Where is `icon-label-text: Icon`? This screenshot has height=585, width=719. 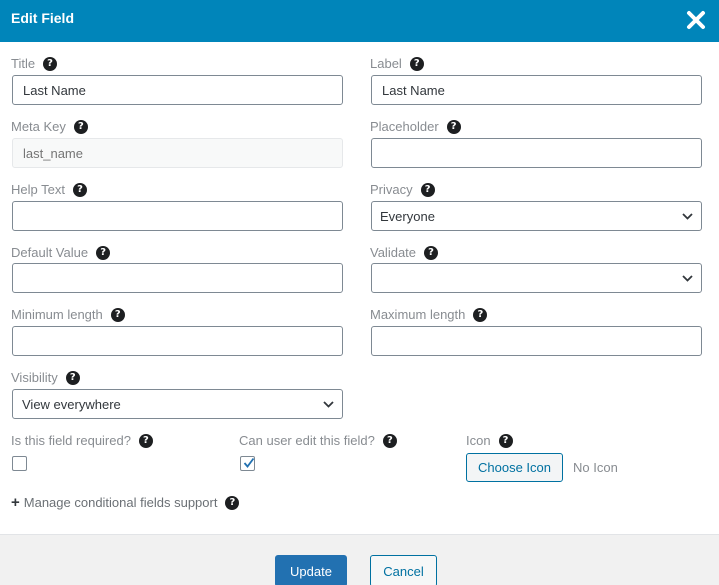
icon-label-text: Icon is located at coordinates (478, 440).